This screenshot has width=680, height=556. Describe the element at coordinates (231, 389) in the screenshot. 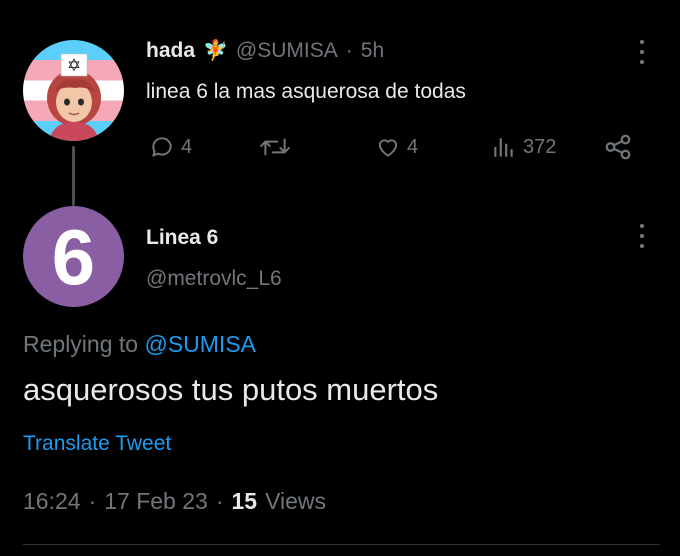

I see `main-tweet-text: asquerosos tus putos muertos` at that location.